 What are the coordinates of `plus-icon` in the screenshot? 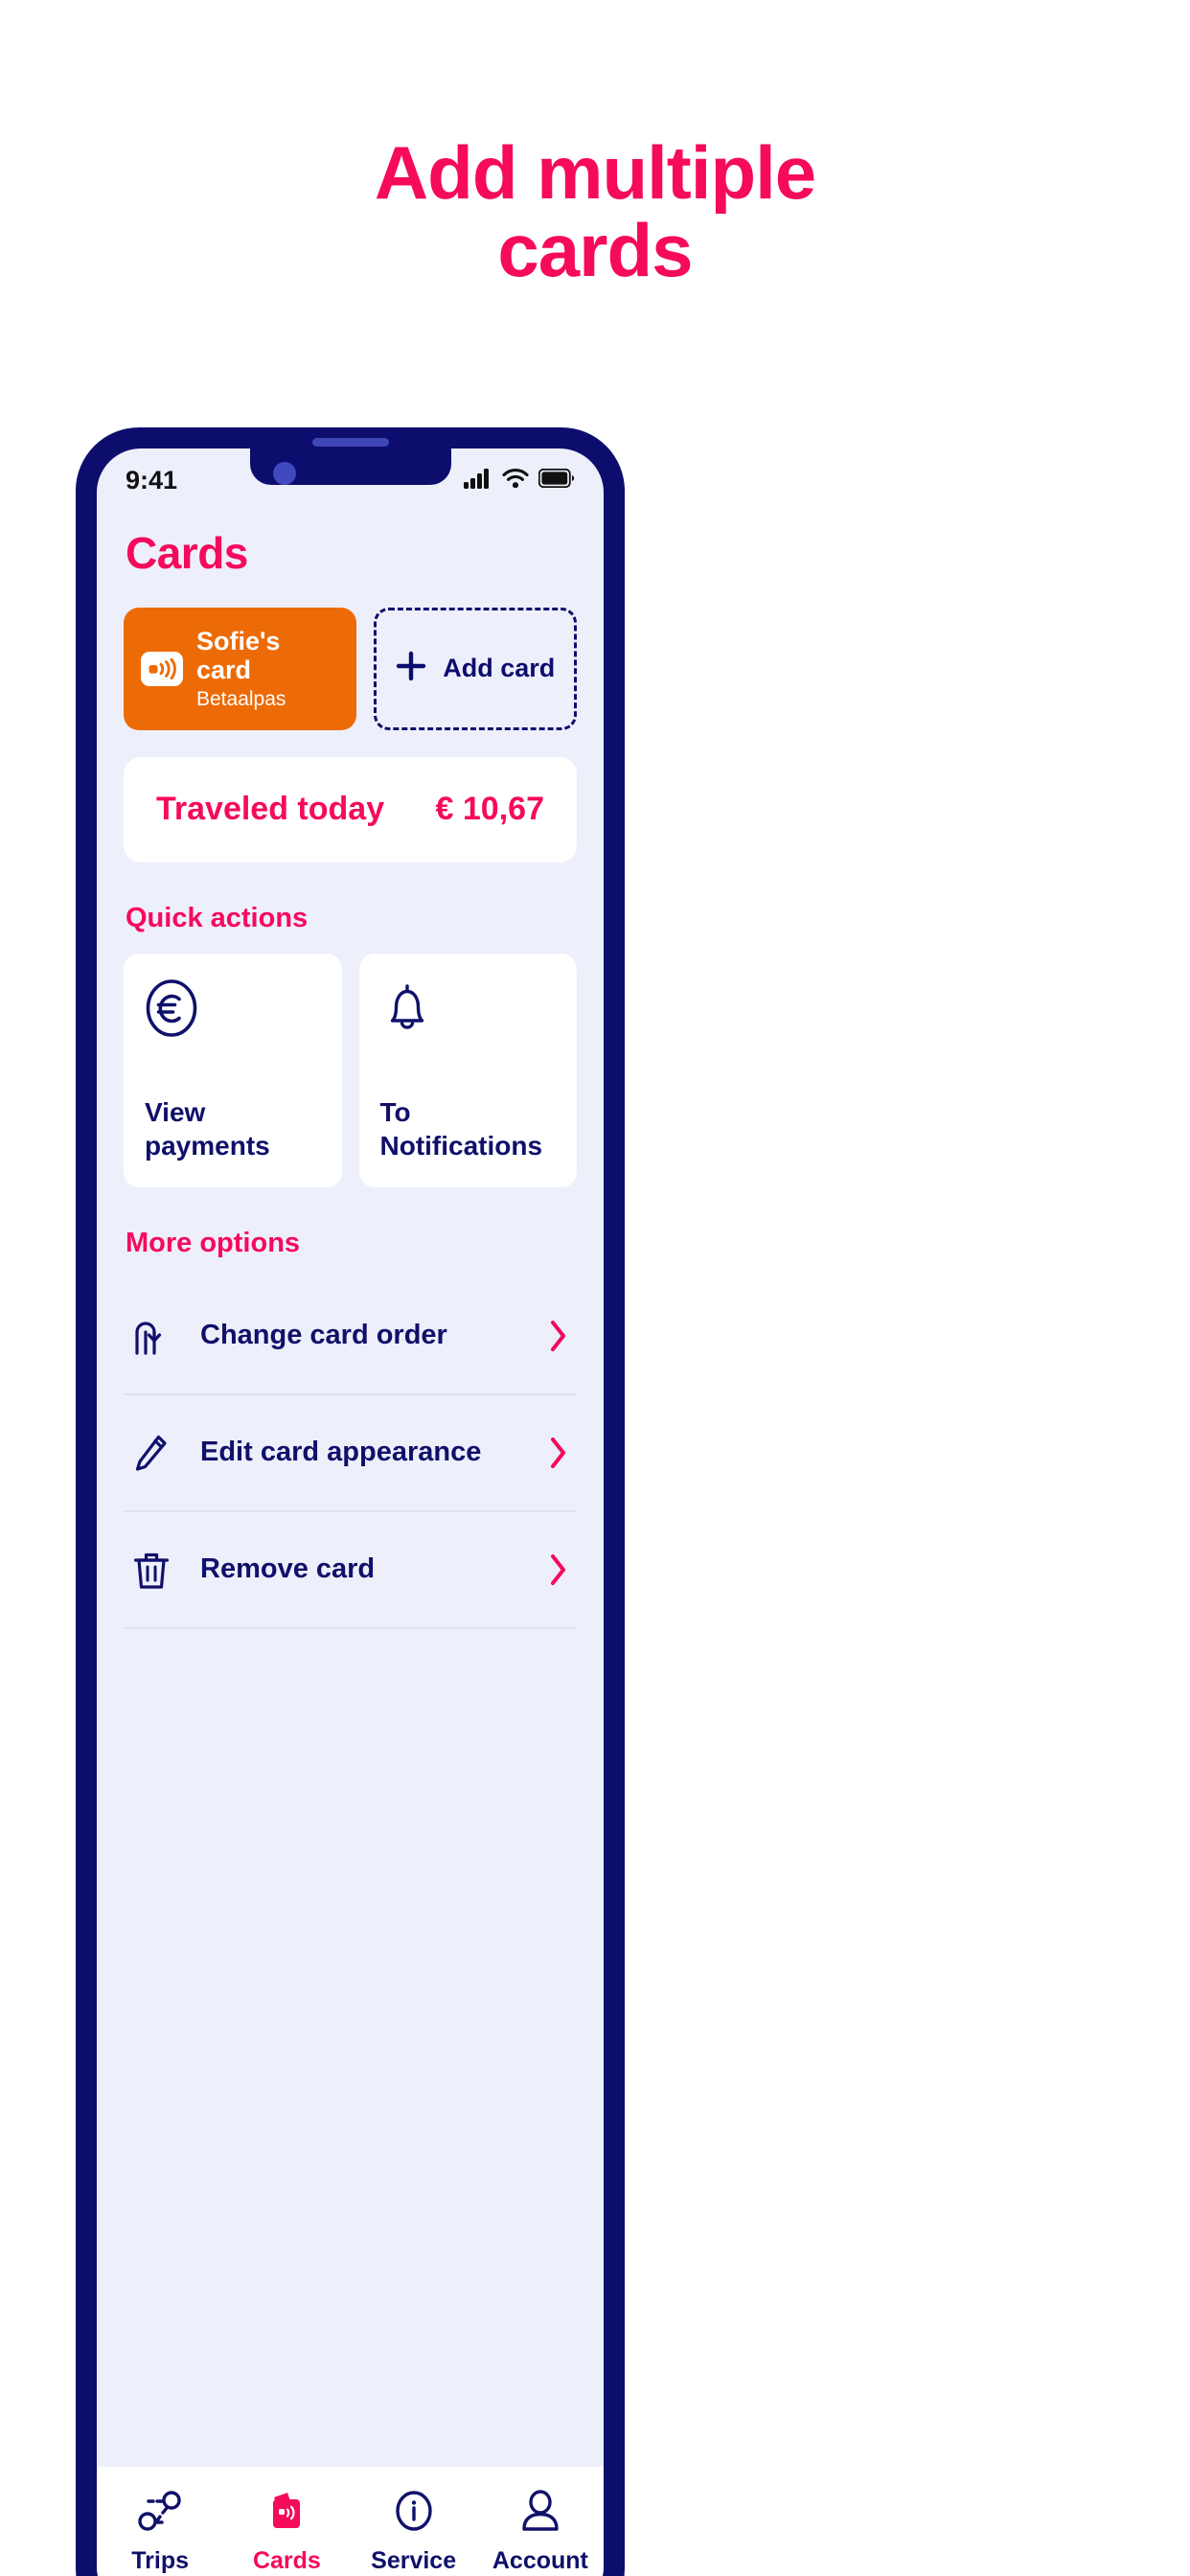 It's located at (411, 668).